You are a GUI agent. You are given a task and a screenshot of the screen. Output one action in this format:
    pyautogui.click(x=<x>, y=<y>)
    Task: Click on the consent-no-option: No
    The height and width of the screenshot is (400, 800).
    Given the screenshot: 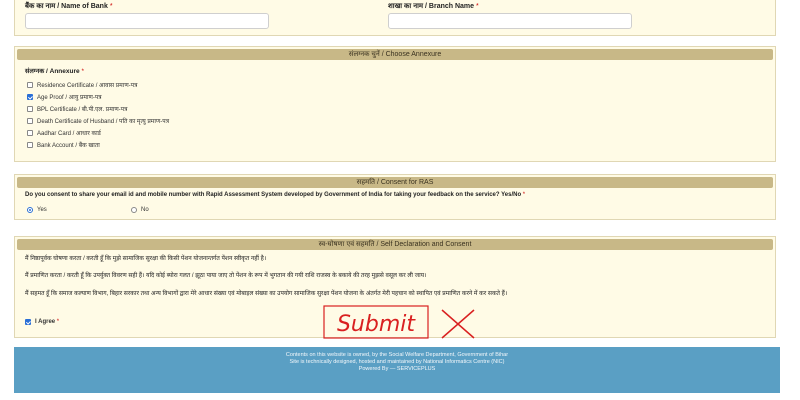 What is the action you would take?
    pyautogui.click(x=140, y=209)
    